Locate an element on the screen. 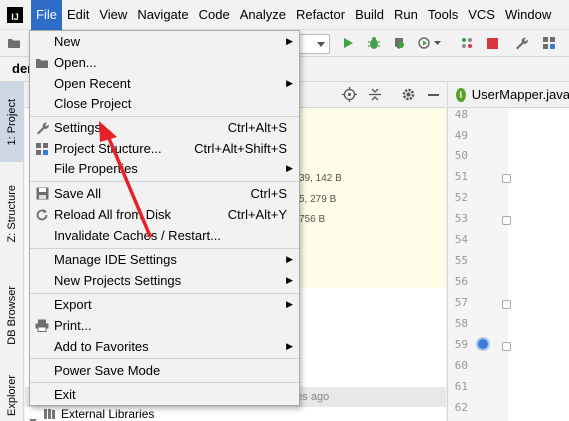 The width and height of the screenshot is (569, 421). menu-run: Run is located at coordinates (406, 15).